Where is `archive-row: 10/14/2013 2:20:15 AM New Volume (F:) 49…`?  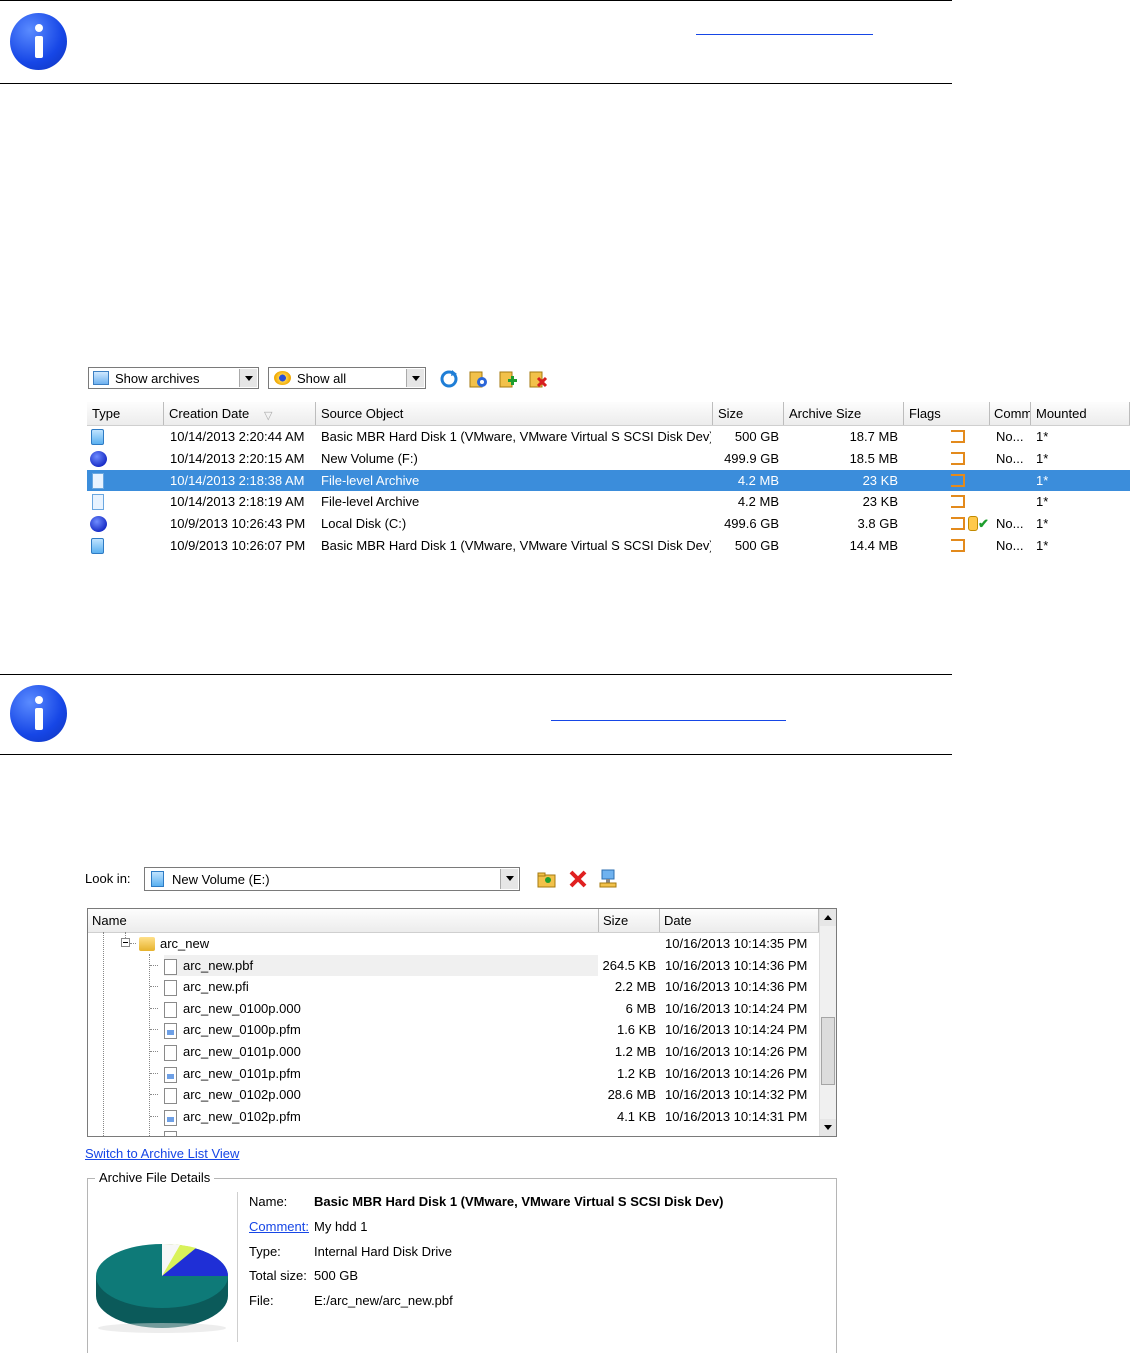
archive-row: 10/14/2013 2:20:15 AM New Volume (F:) 49… is located at coordinates (608, 459).